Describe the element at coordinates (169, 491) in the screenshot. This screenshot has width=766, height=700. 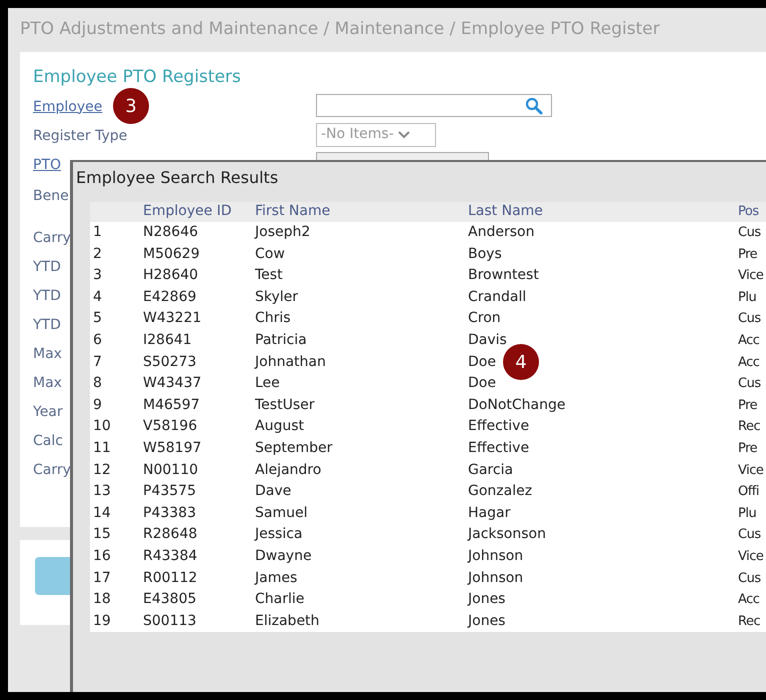
I see `table-cell: P43575` at that location.